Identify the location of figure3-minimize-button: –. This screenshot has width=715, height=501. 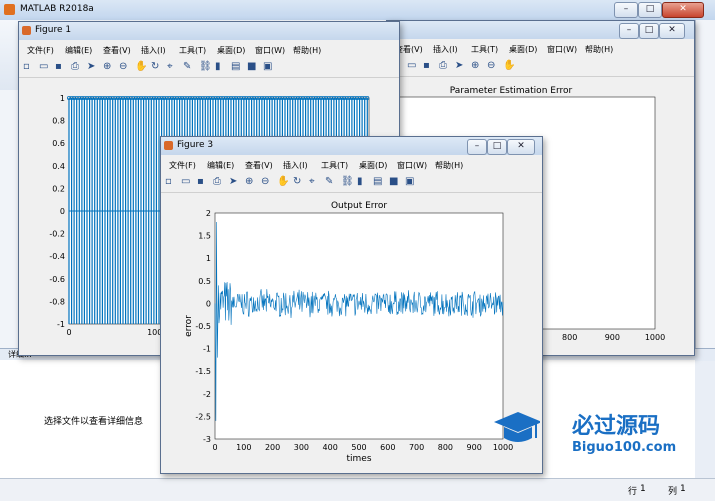
(477, 147).